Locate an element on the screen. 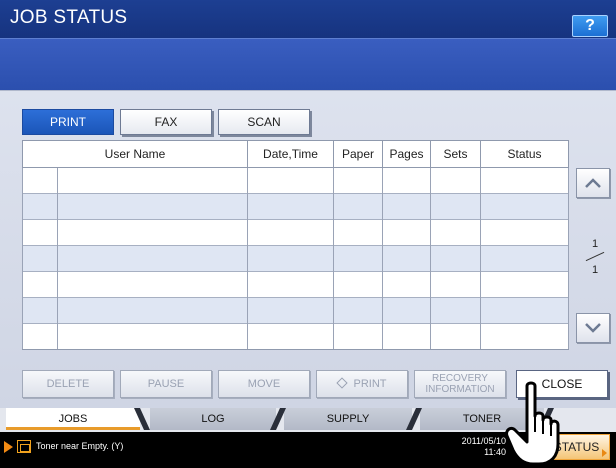 This screenshot has width=616, height=468. bottom-tab-bar: JOBS LOG SUPPLY TONER is located at coordinates (308, 420).